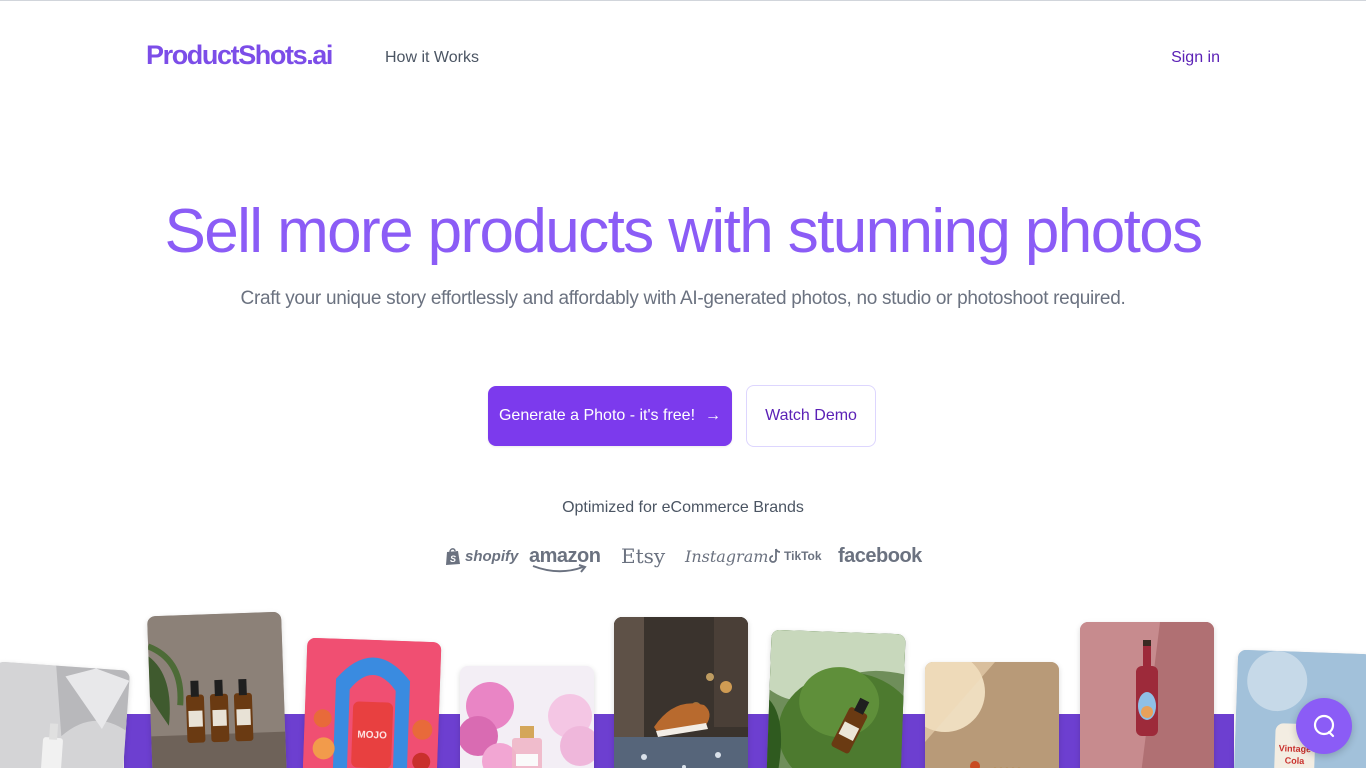  What do you see at coordinates (992, 715) in the screenshot?
I see `product-photo-sunlit-product` at bounding box center [992, 715].